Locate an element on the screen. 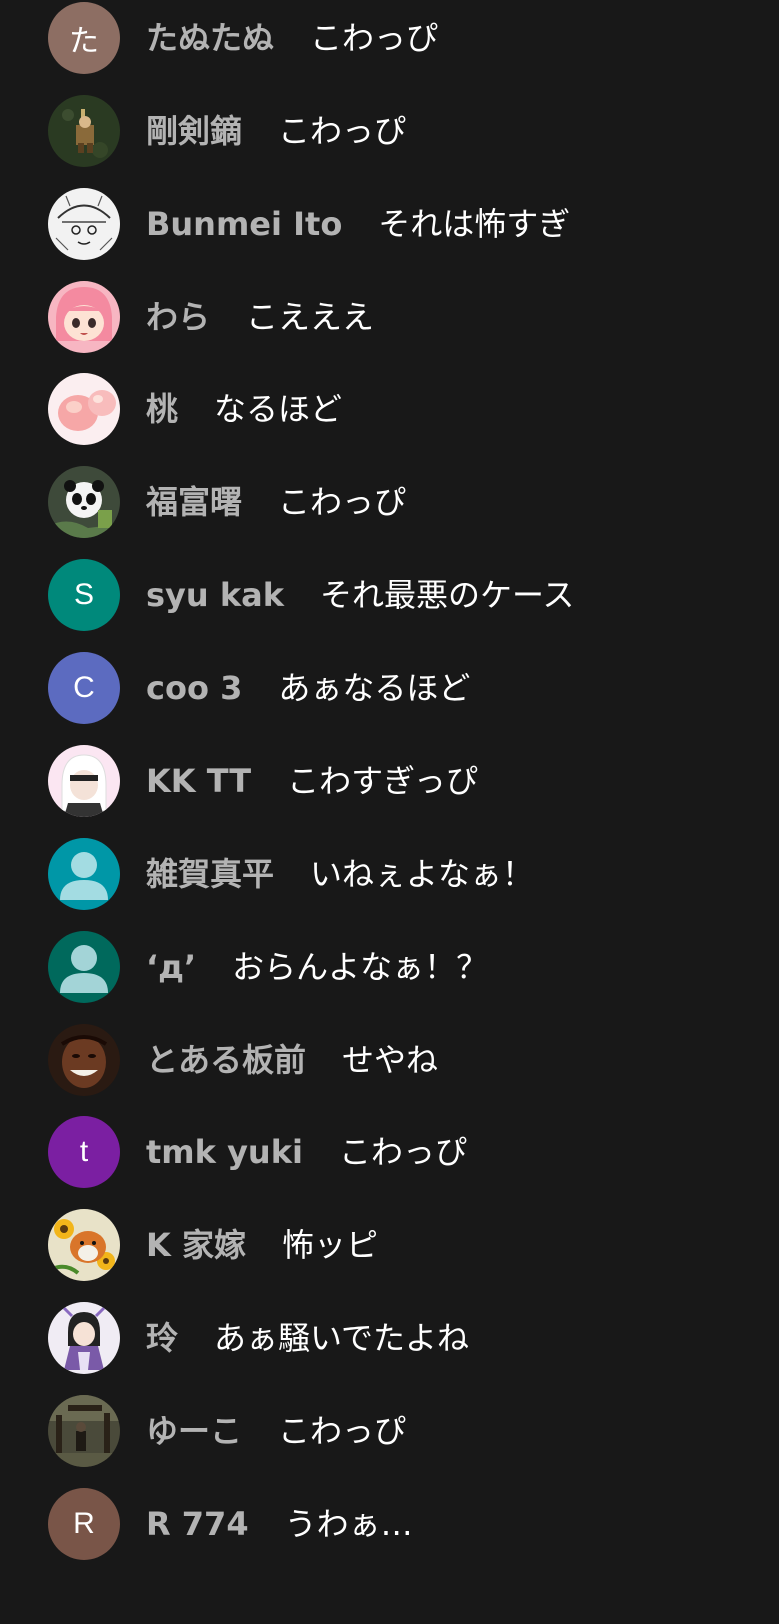  chat-message: ‘д’ おらんよなぁ！？ is located at coordinates (389, 967).